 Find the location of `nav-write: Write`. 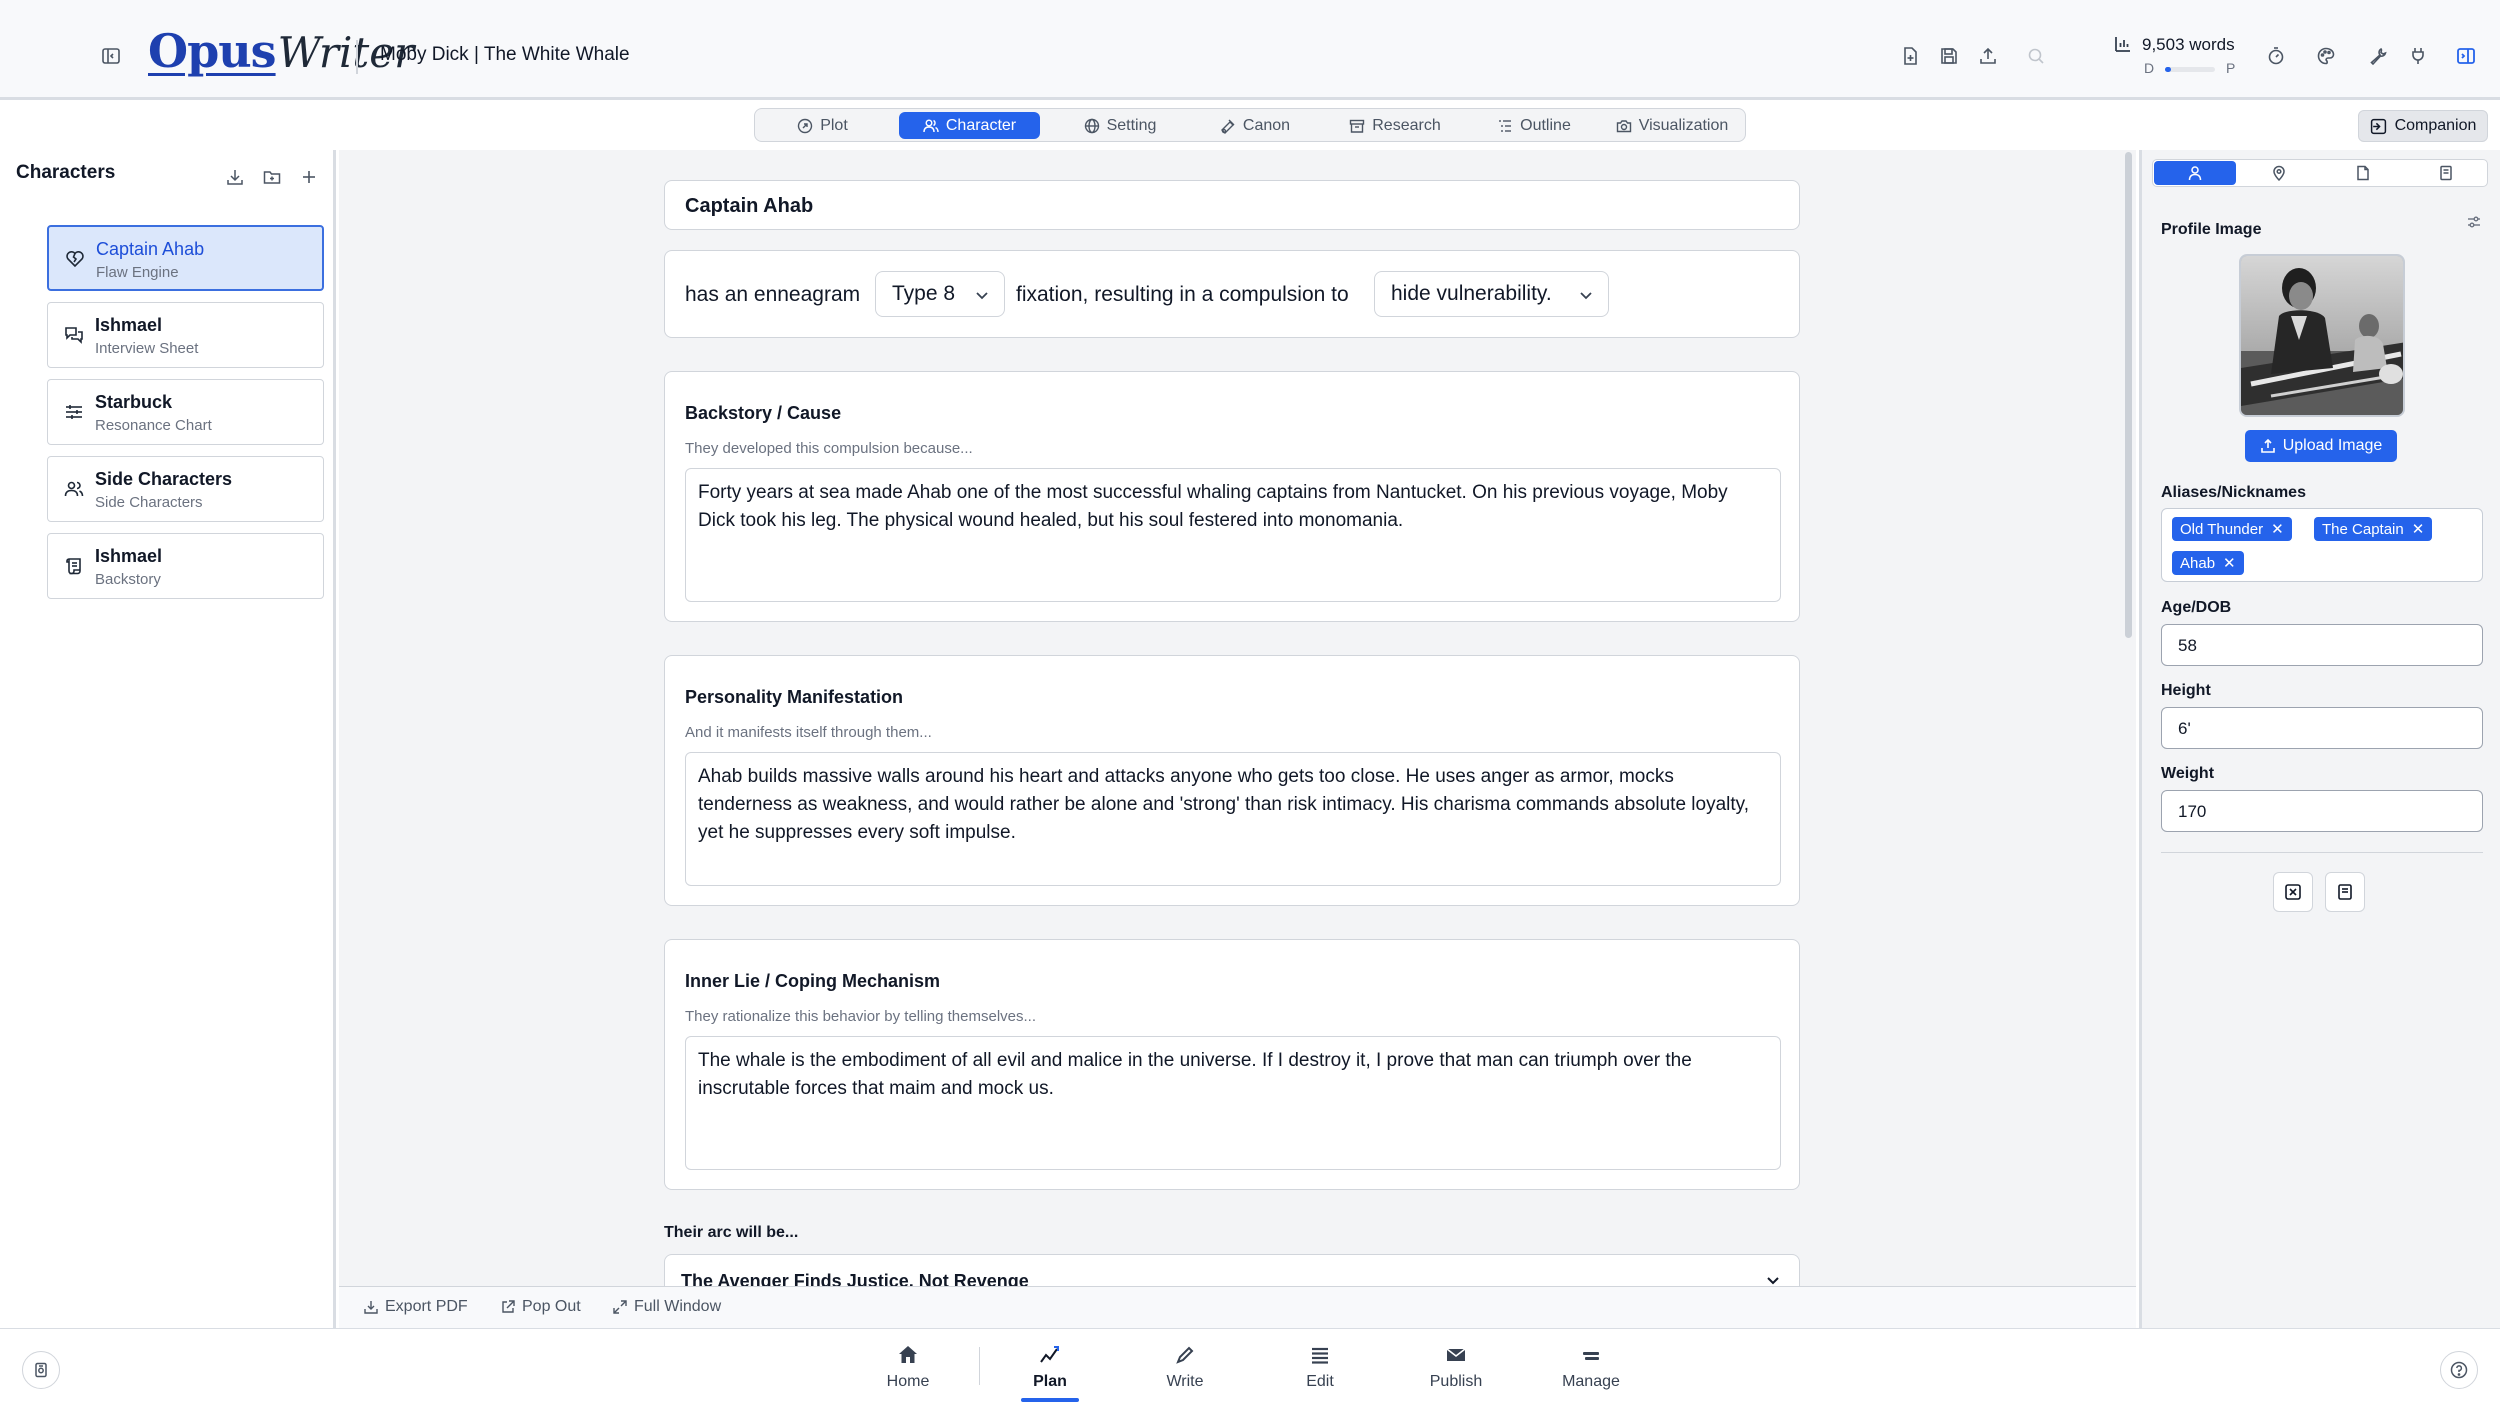

nav-write: Write is located at coordinates (1185, 1367).